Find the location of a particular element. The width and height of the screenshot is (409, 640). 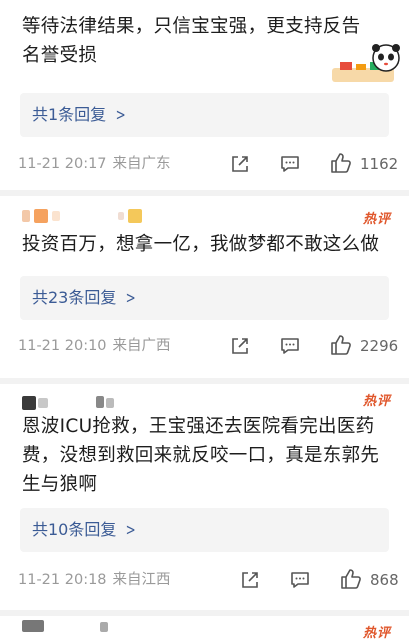

reply-box: 共1条回复 > is located at coordinates (204, 115).